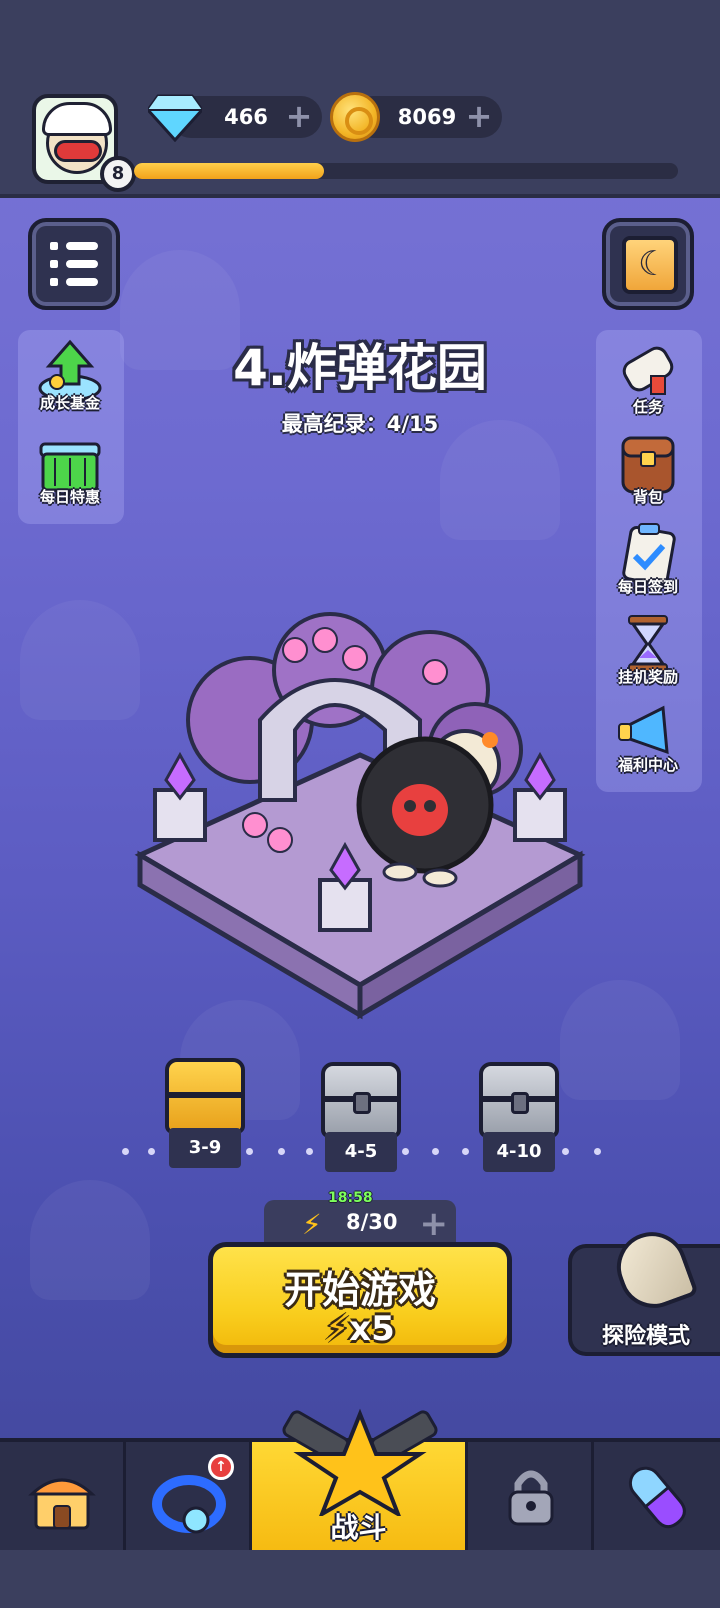 This screenshot has height=1608, width=720. I want to click on energy-counter: 18:58 ⚡ 8/30 +, so click(360, 1219).